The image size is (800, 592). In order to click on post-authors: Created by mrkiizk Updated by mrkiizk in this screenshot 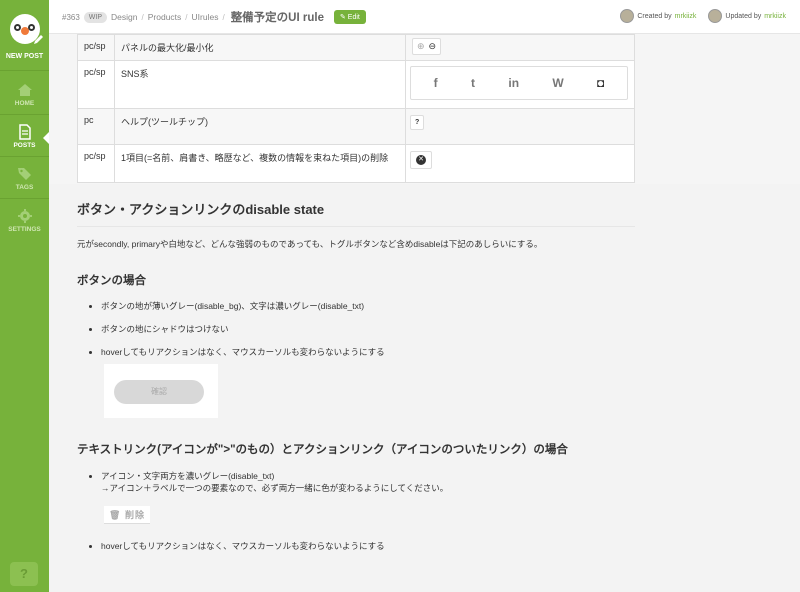, I will do `click(703, 16)`.